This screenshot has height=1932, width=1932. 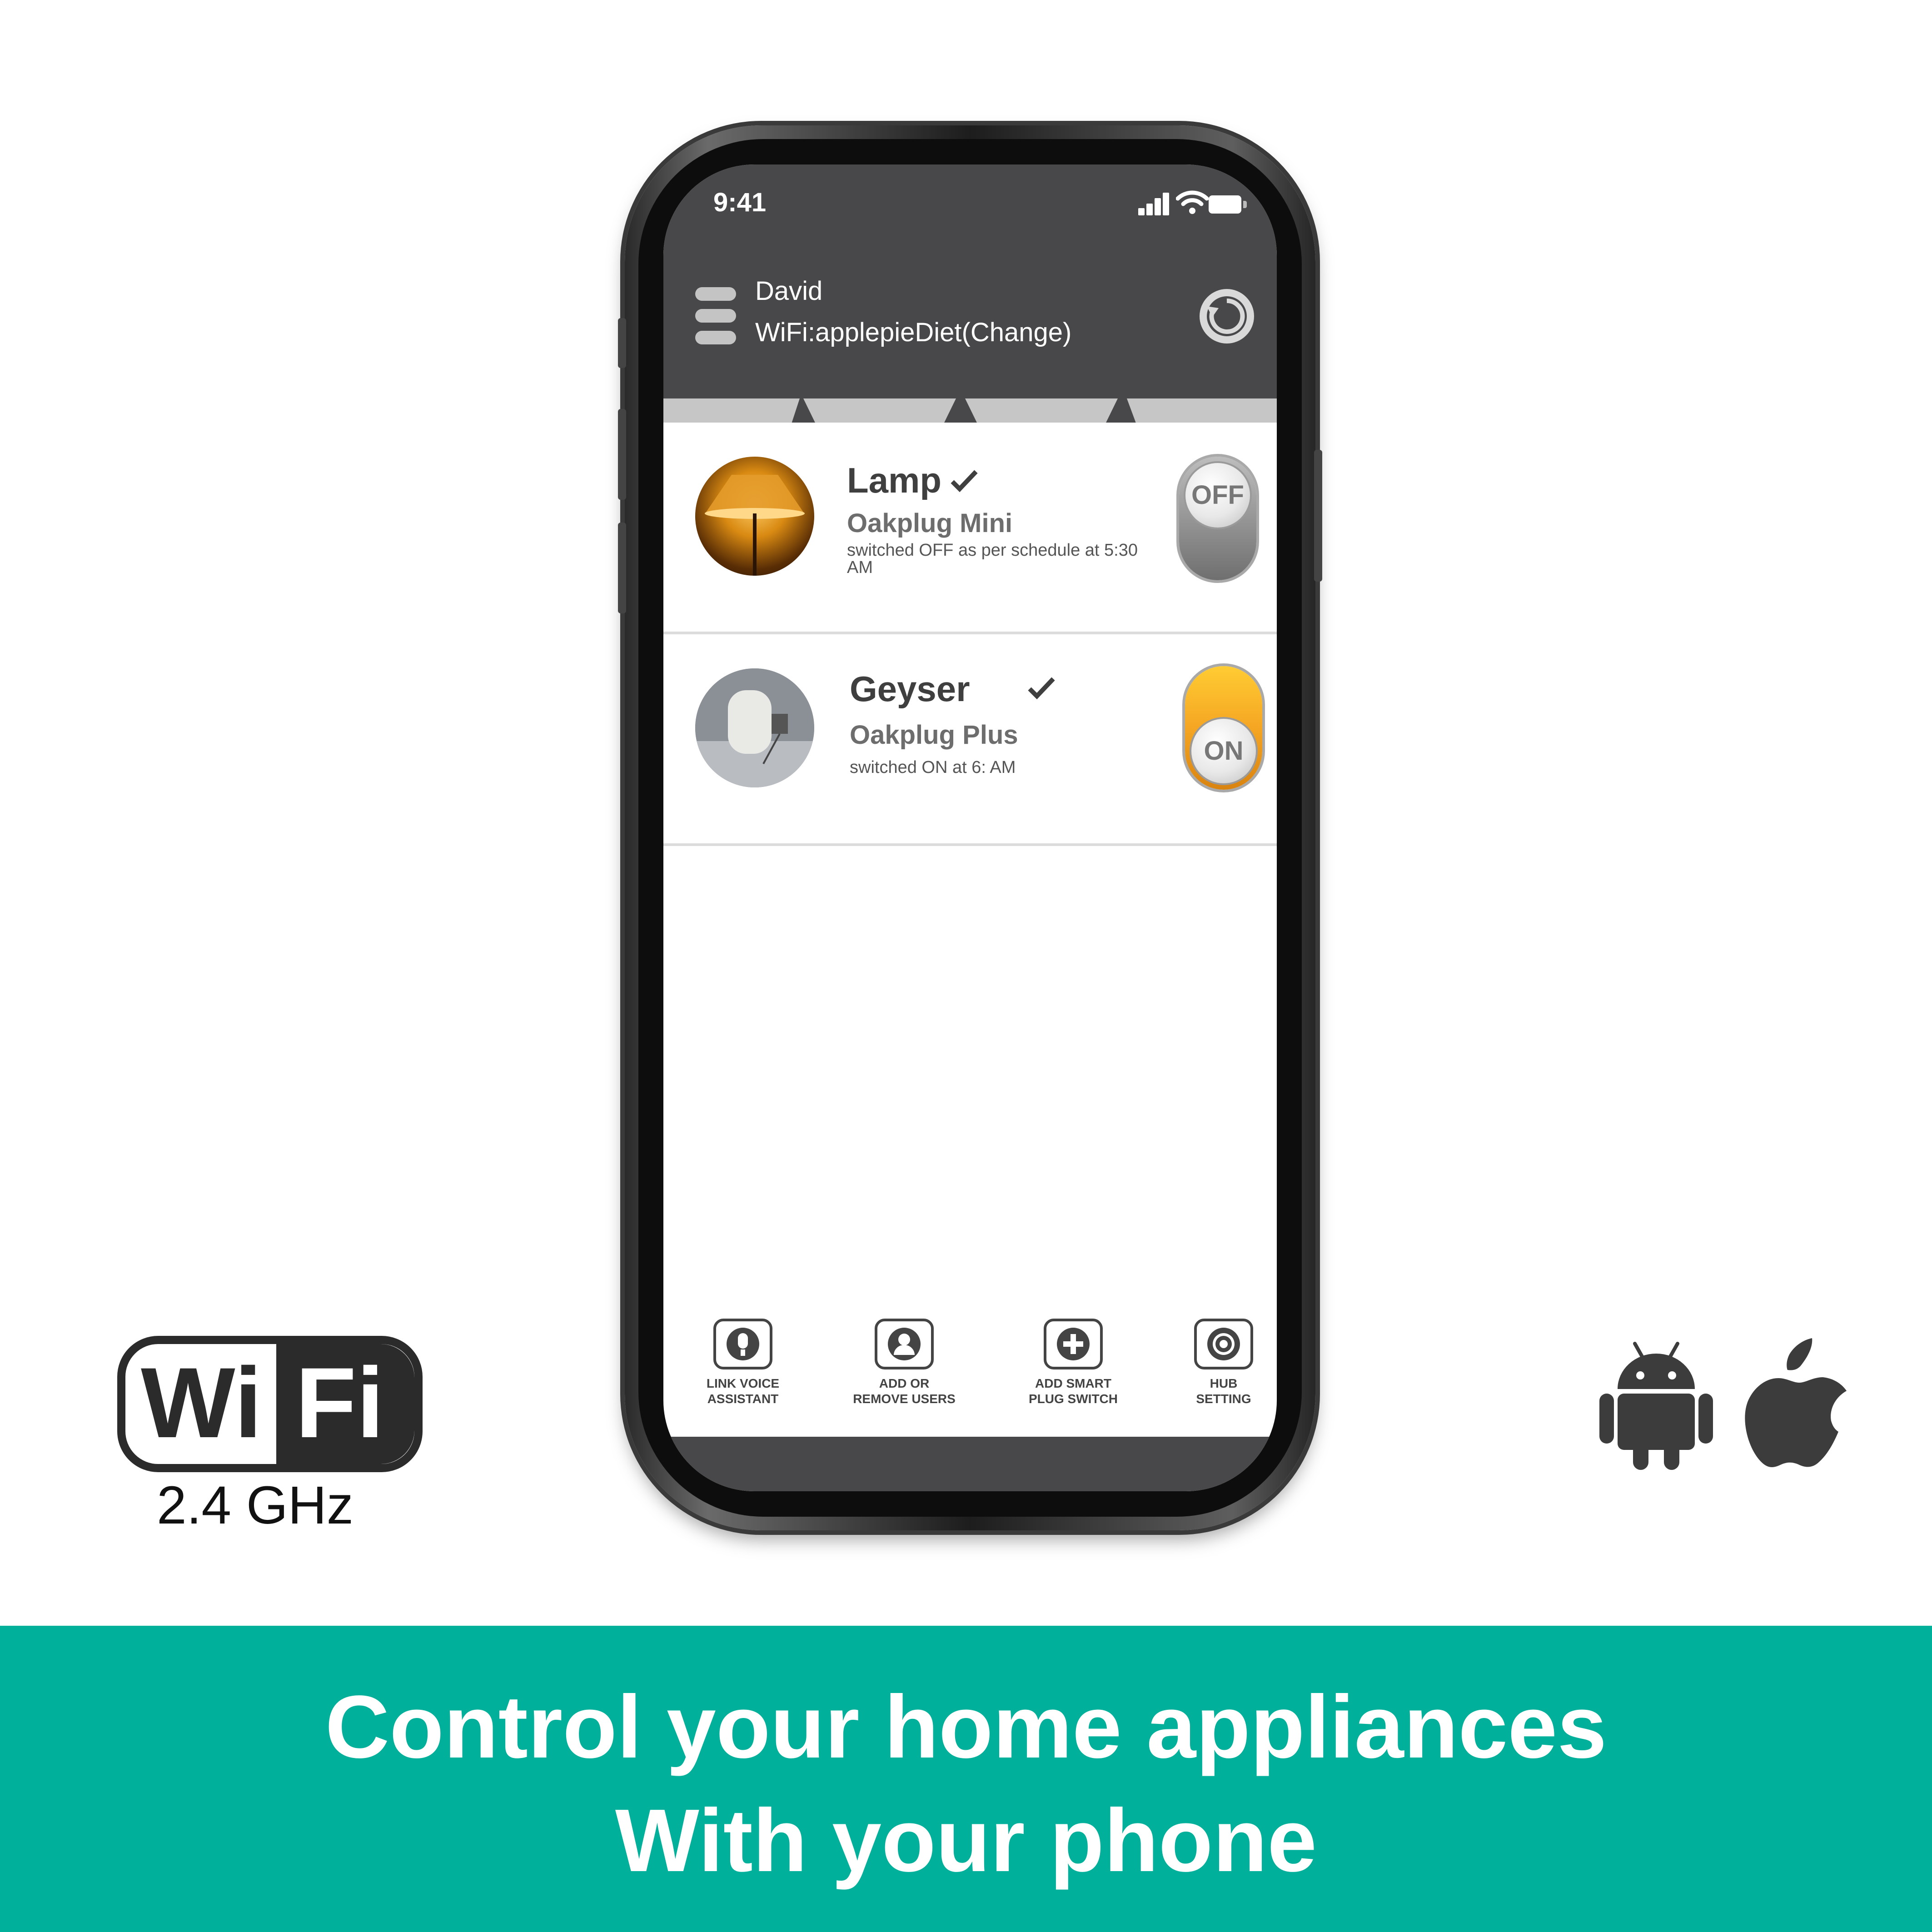 I want to click on volume-up-button, so click(x=622, y=455).